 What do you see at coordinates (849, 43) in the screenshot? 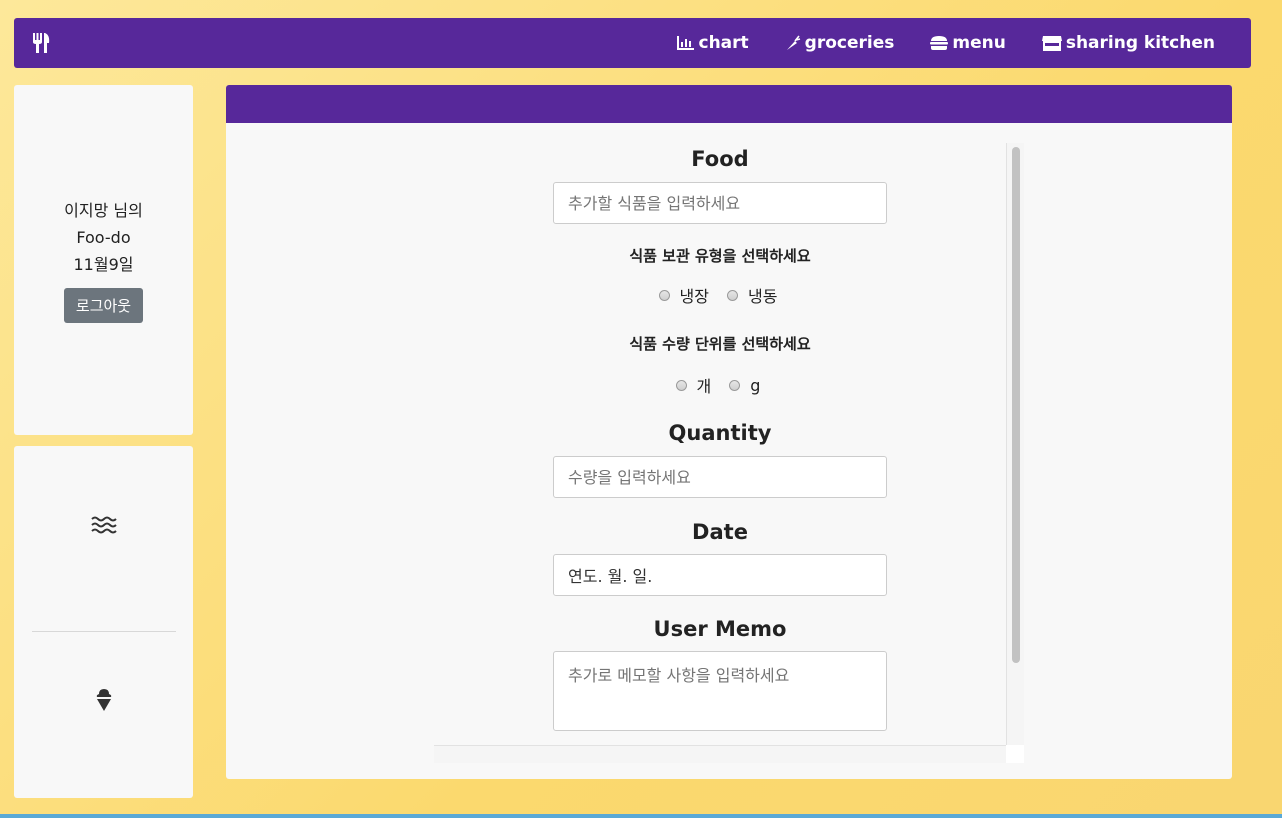
I see `nav-link-groceries-label: groceries` at bounding box center [849, 43].